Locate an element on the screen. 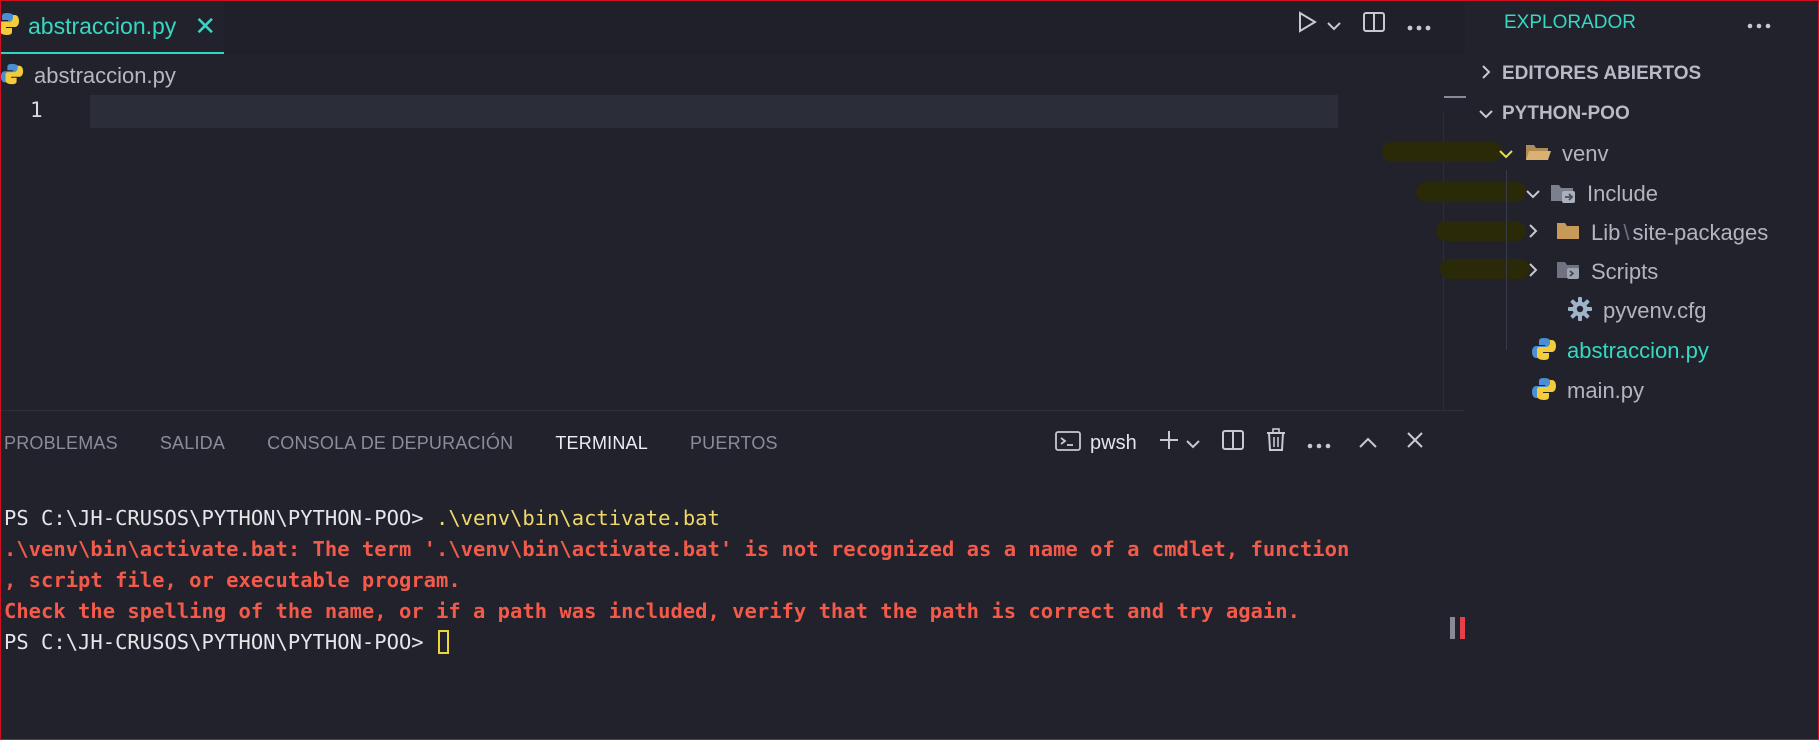 This screenshot has height=740, width=1819. folder-include-icon is located at coordinates (1563, 194).